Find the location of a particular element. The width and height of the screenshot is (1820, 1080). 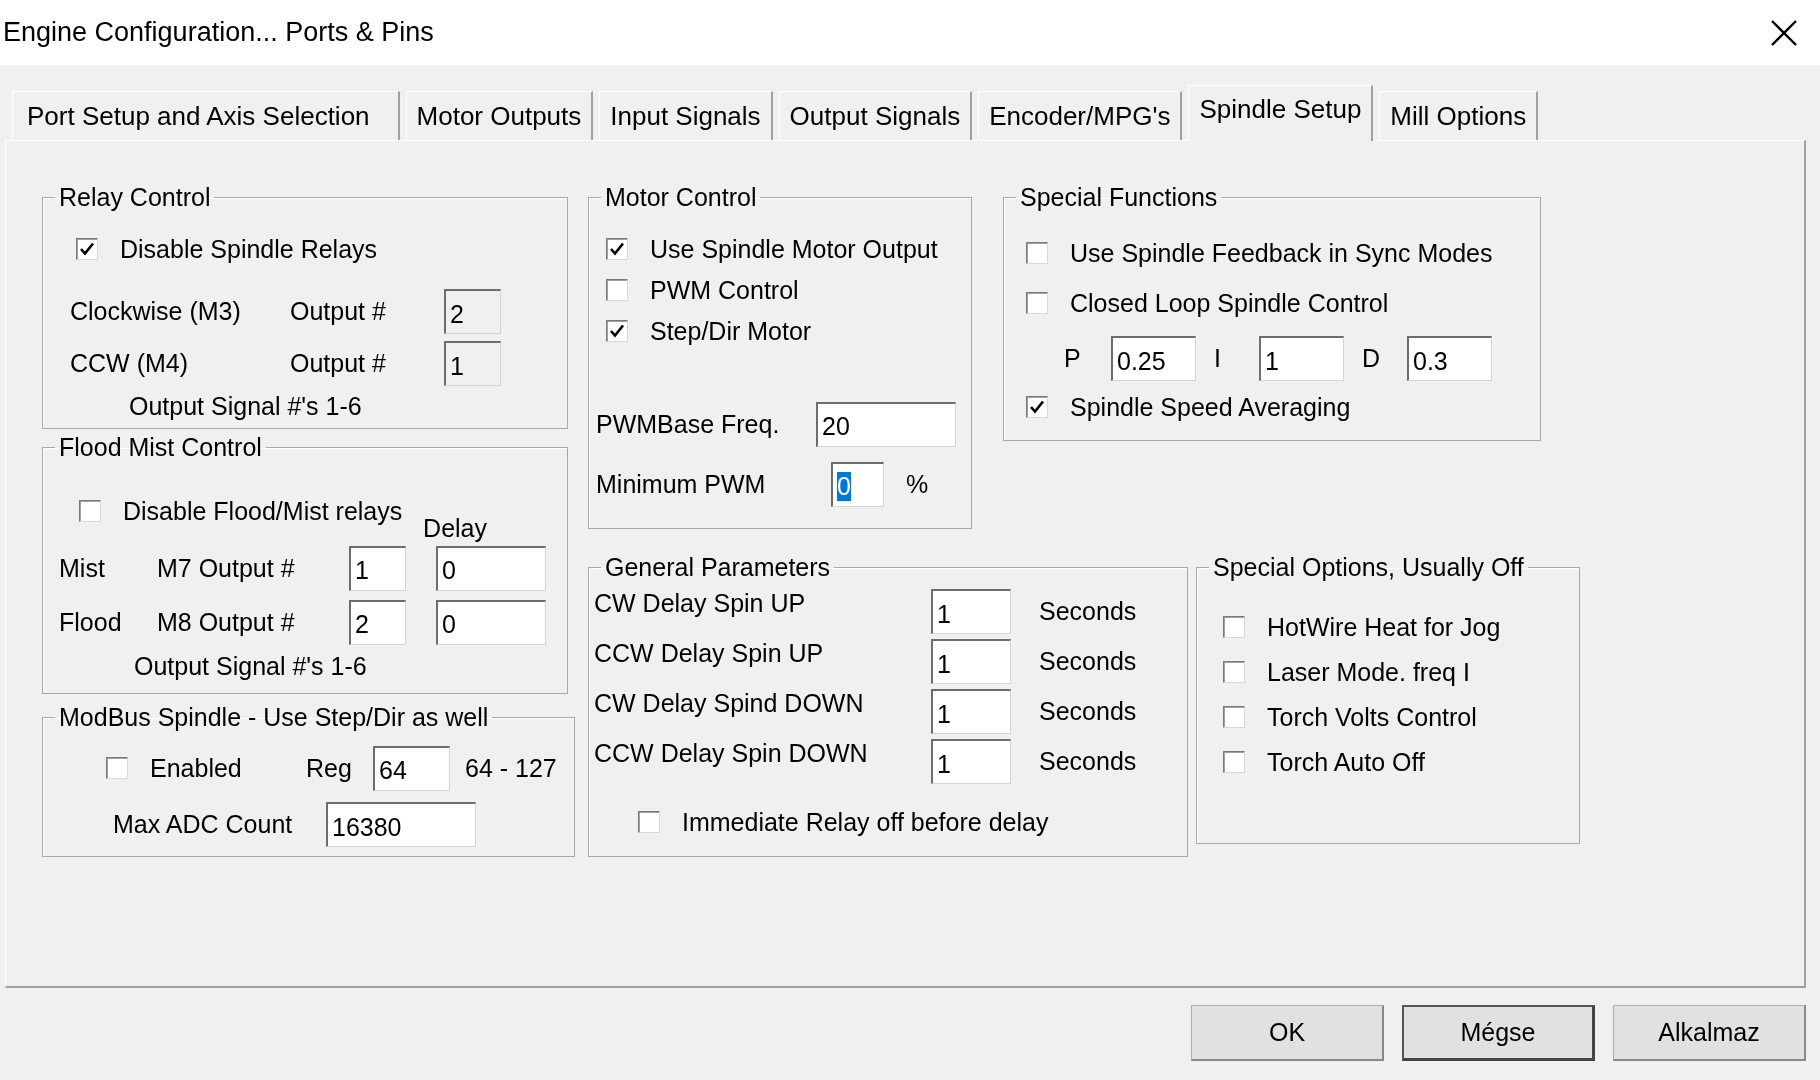

input-field: 0.25 is located at coordinates (1153, 358).